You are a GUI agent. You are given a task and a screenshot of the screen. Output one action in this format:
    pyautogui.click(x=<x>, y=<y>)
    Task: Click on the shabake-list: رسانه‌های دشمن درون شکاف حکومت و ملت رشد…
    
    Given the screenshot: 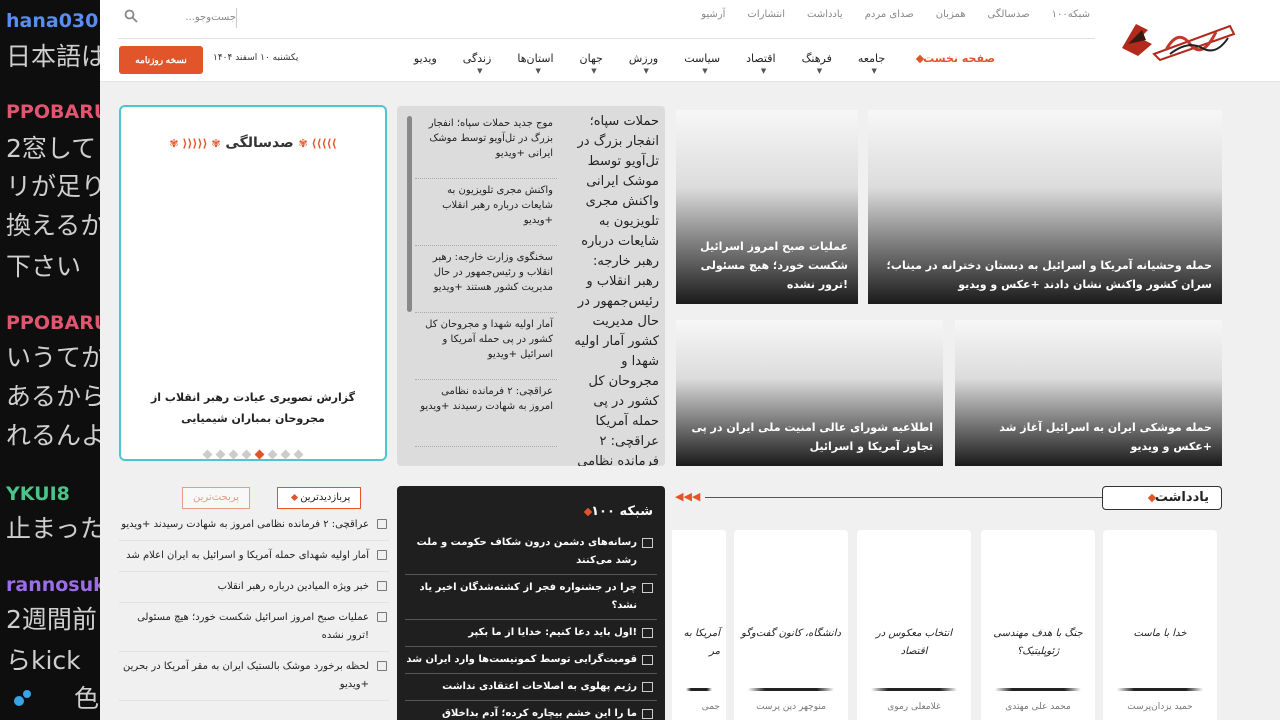 What is the action you would take?
    pyautogui.click(x=531, y=625)
    